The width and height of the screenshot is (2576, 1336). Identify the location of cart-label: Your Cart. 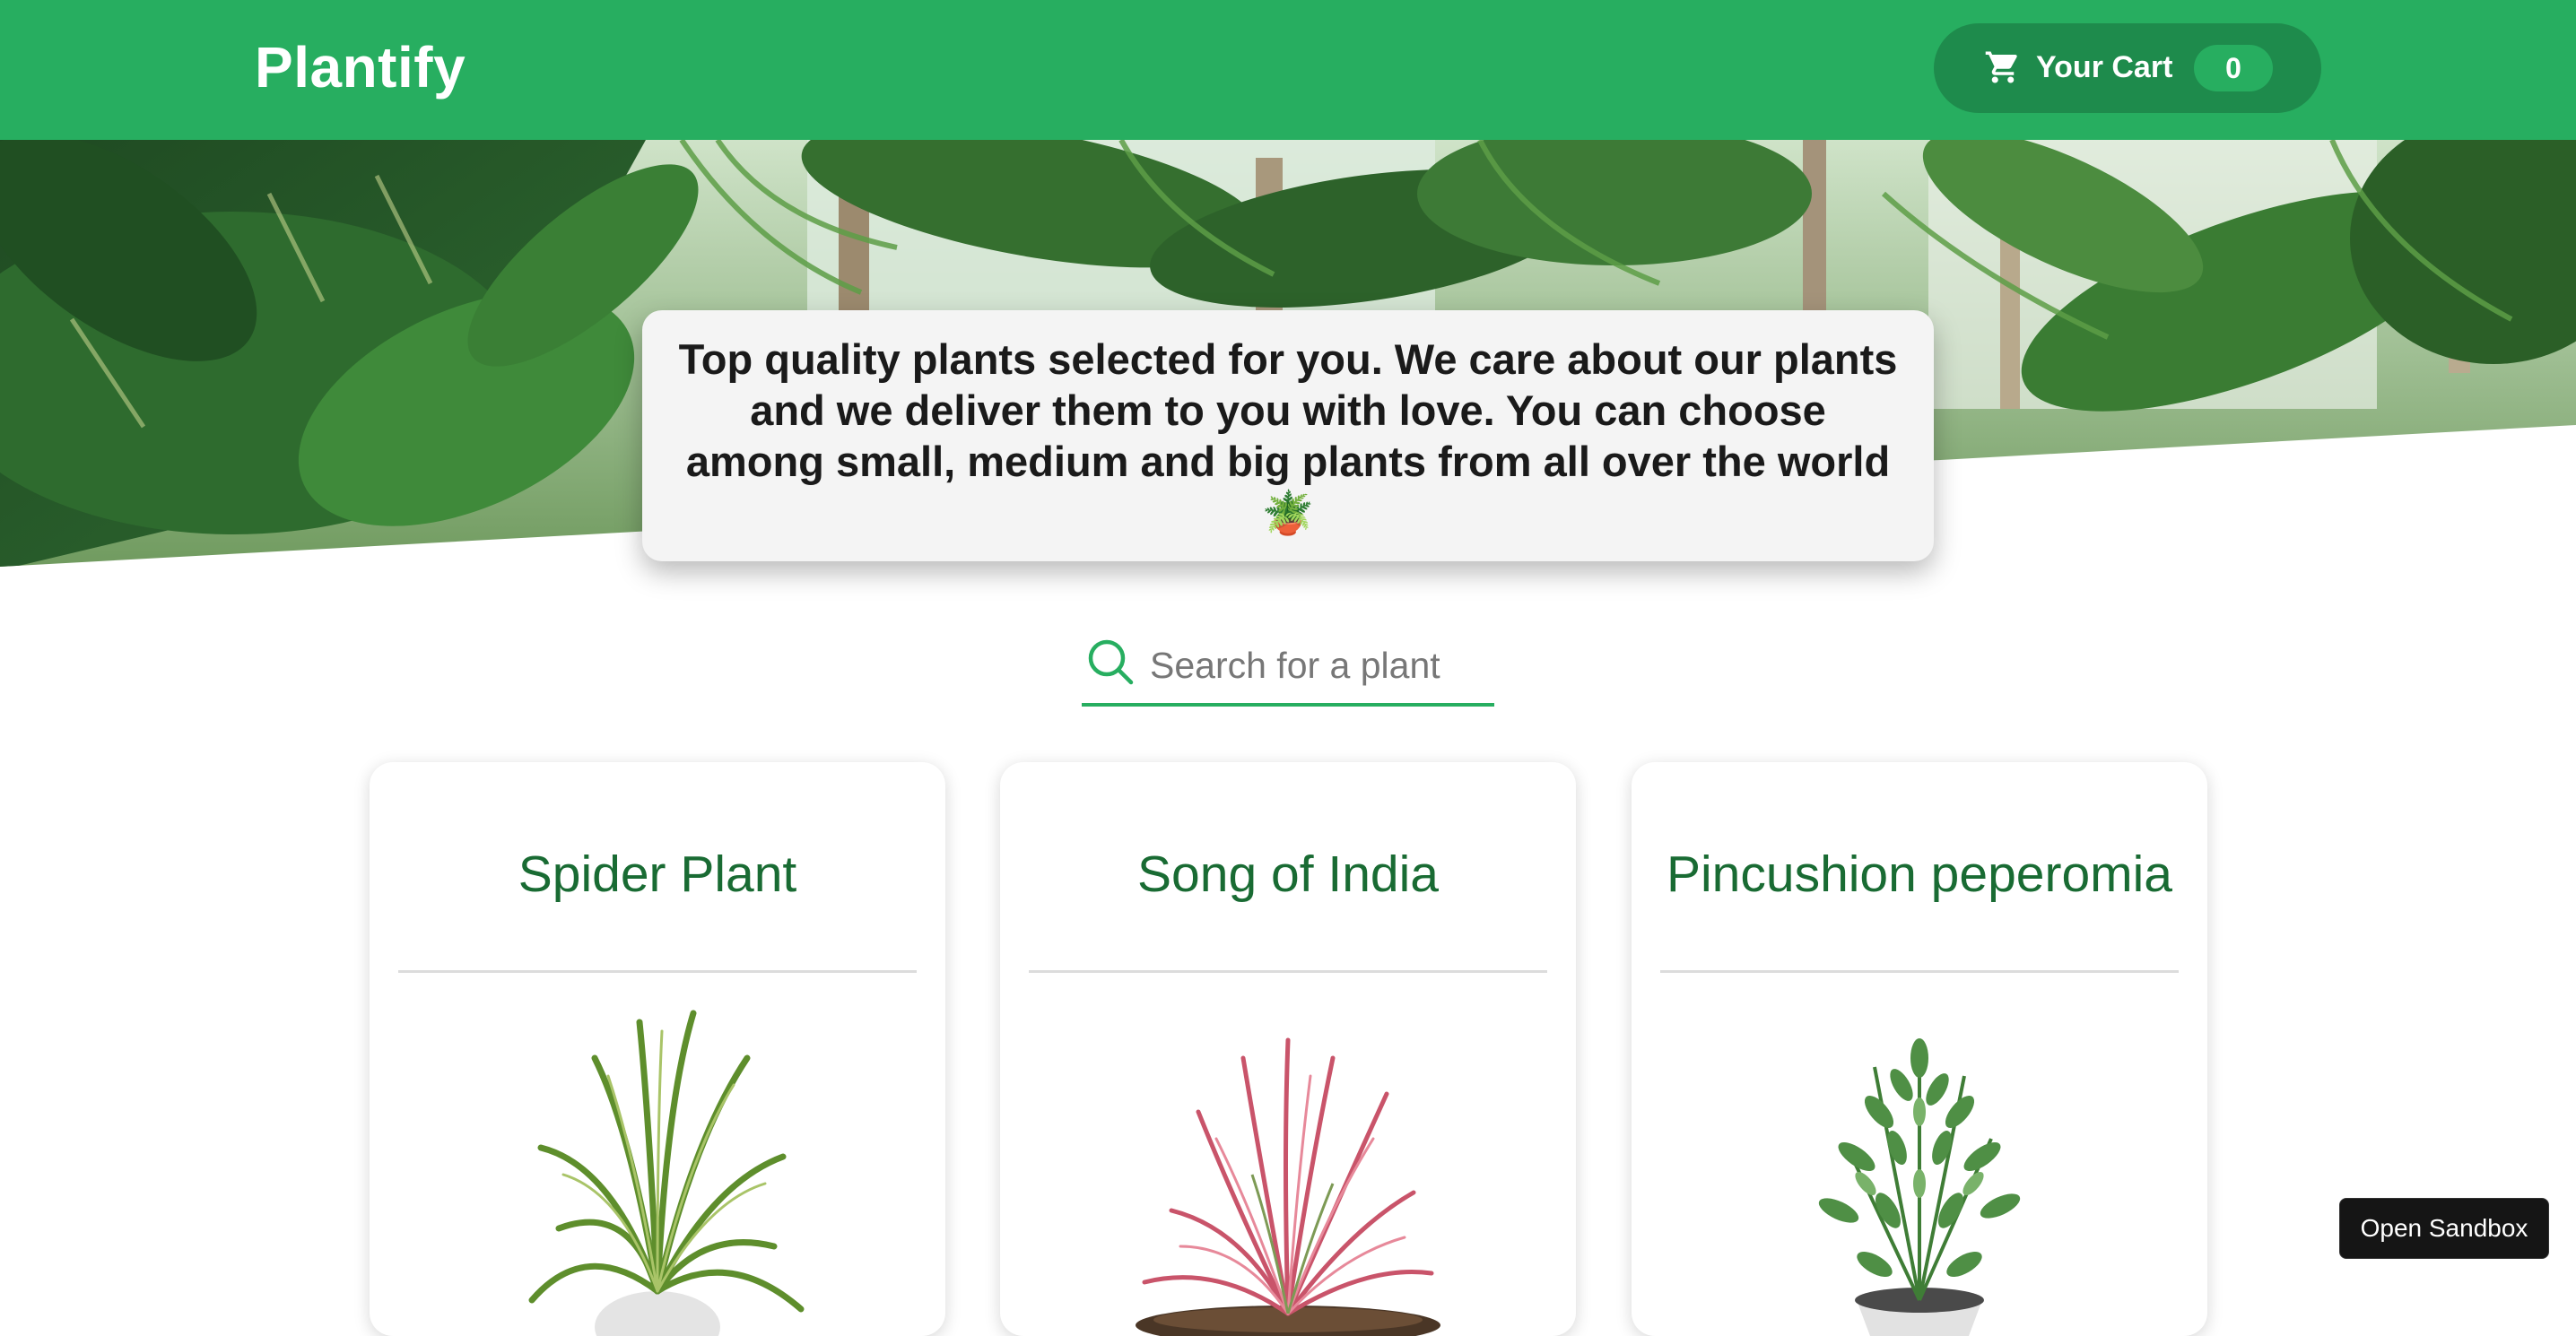
(2104, 67).